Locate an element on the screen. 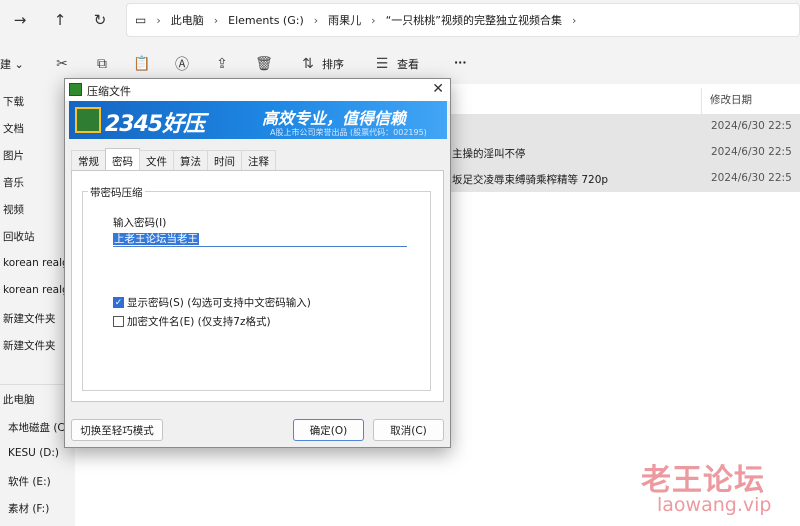  rename-icon: Ⓐ is located at coordinates (182, 64).